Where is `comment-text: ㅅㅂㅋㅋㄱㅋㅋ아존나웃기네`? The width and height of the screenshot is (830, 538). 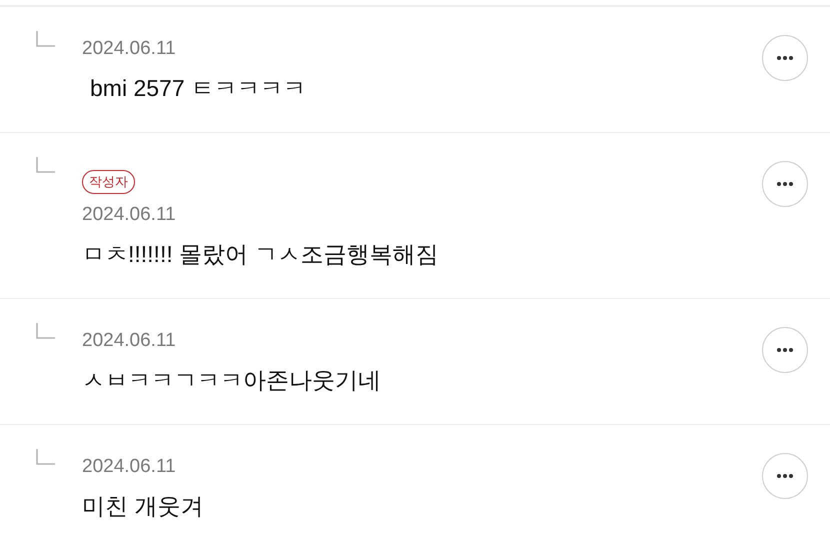
comment-text: ㅅㅂㅋㅋㄱㅋㅋ아존나웃기네 is located at coordinates (231, 380).